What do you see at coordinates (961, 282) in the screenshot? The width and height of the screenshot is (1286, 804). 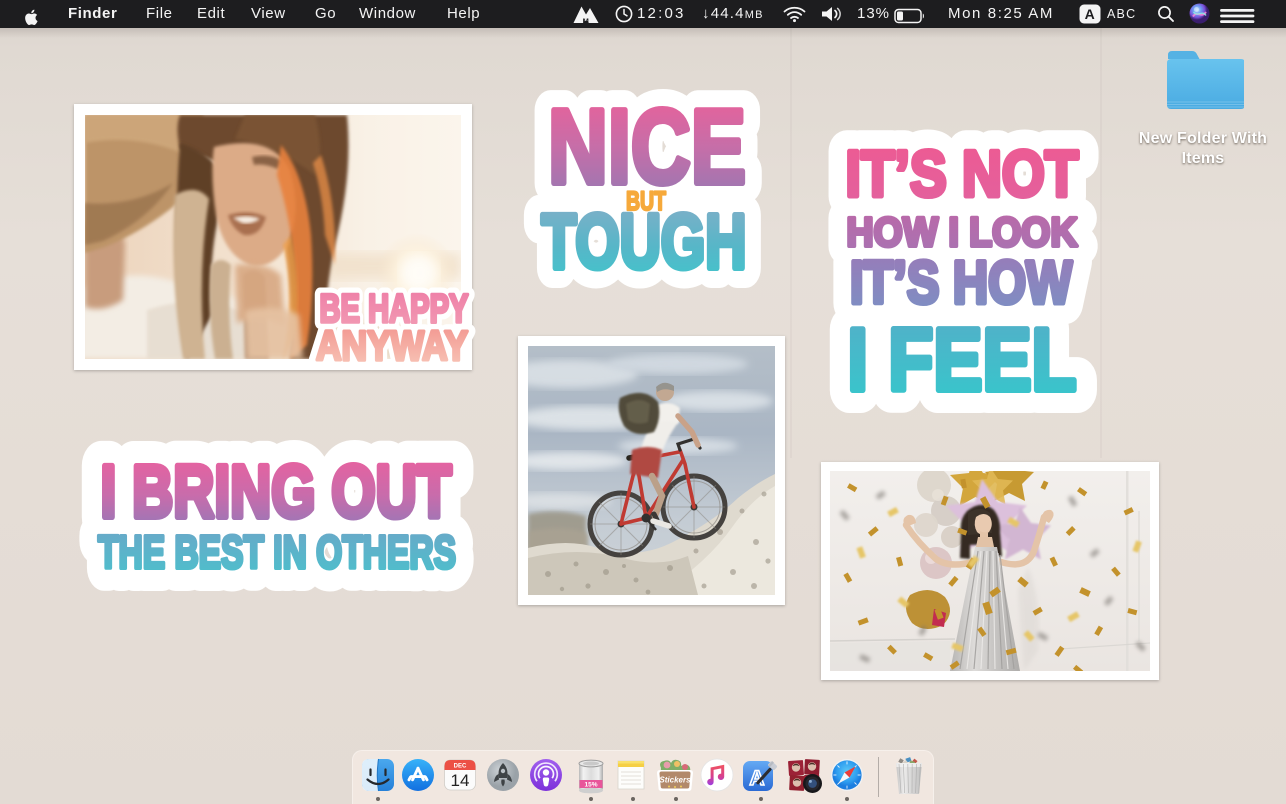 I see `svg-text: IT’S HOW` at bounding box center [961, 282].